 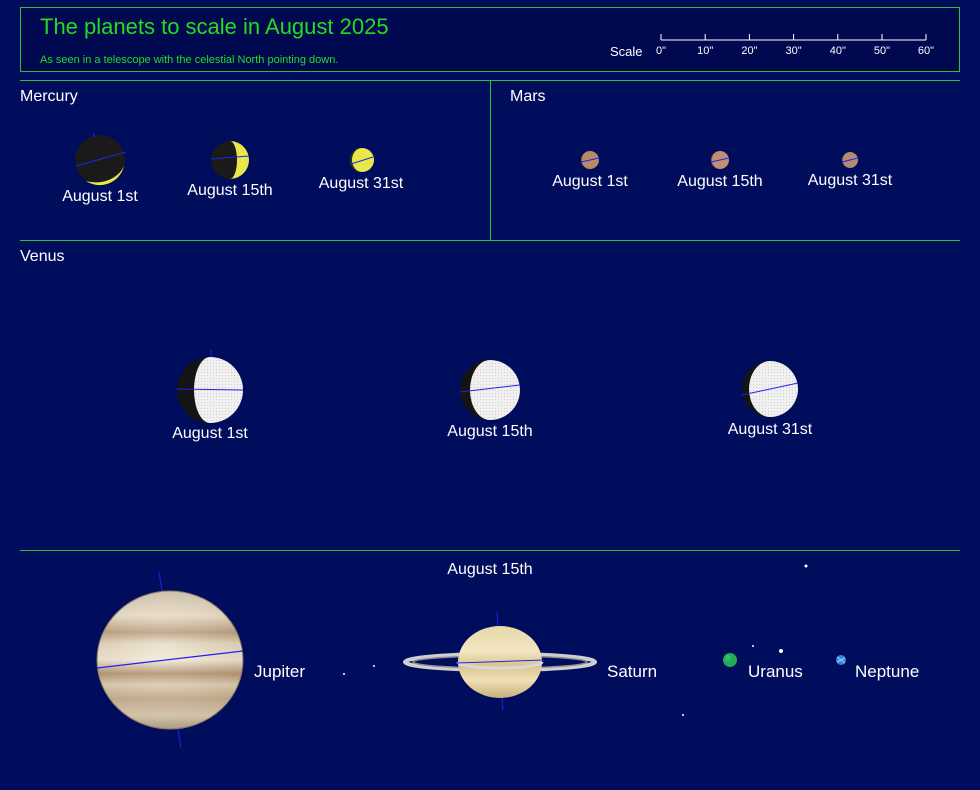 I want to click on mercury-aug15, so click(x=230, y=160).